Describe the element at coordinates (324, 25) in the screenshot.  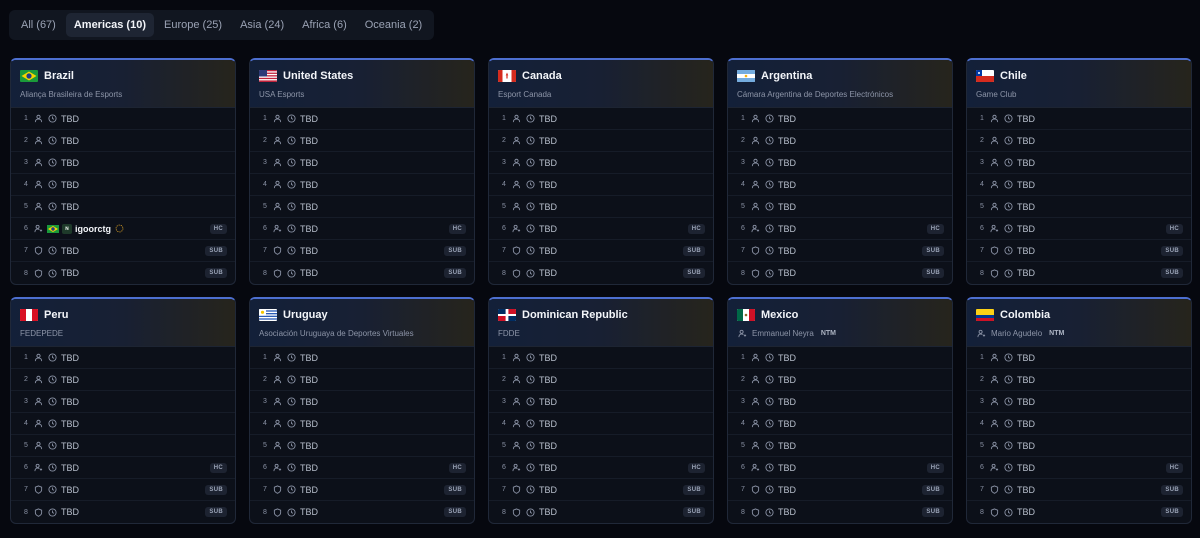
I see `tab-africa: Africa (6)` at that location.